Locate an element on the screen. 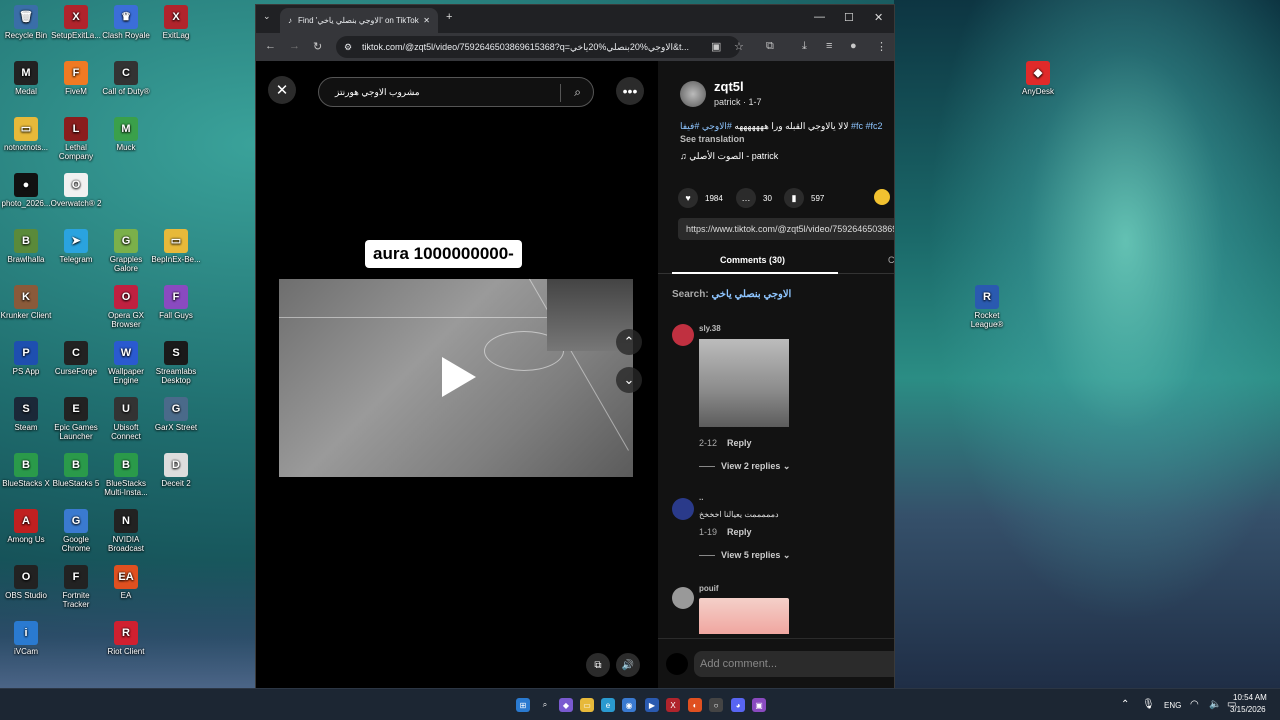 The image size is (1280, 720). music-link: ♫ الصوت الأصلي - patrick is located at coordinates (729, 156).